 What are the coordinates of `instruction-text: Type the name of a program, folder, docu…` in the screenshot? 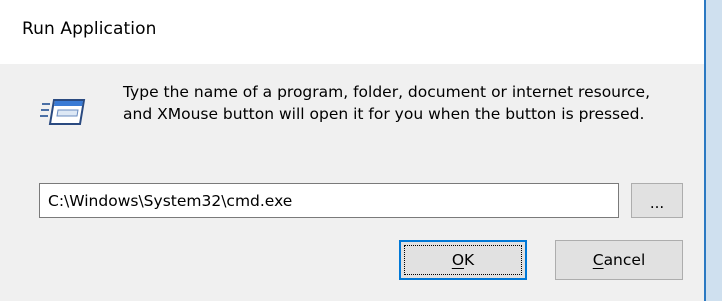 It's located at (387, 103).